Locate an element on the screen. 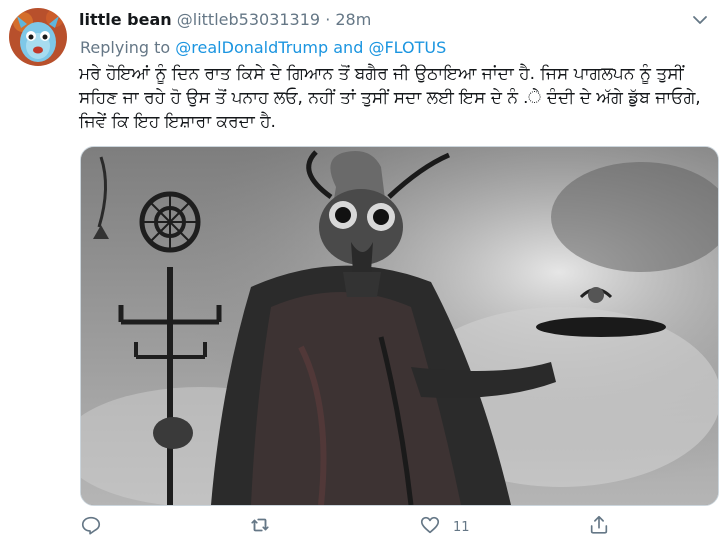 The image size is (722, 543). avatar is located at coordinates (38, 37).